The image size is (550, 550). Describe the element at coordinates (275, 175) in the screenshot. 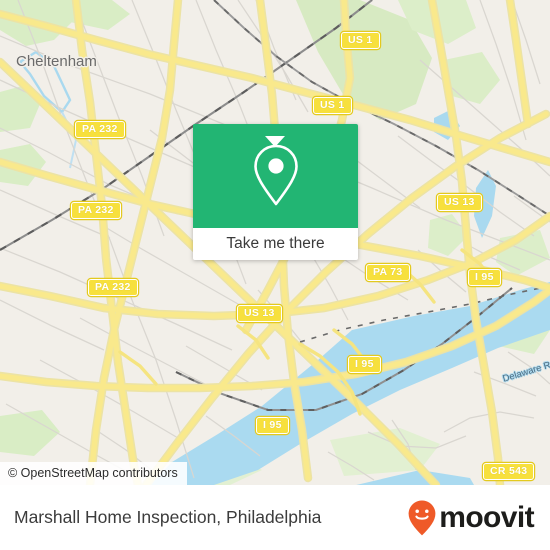

I see `location-pin-icon` at that location.